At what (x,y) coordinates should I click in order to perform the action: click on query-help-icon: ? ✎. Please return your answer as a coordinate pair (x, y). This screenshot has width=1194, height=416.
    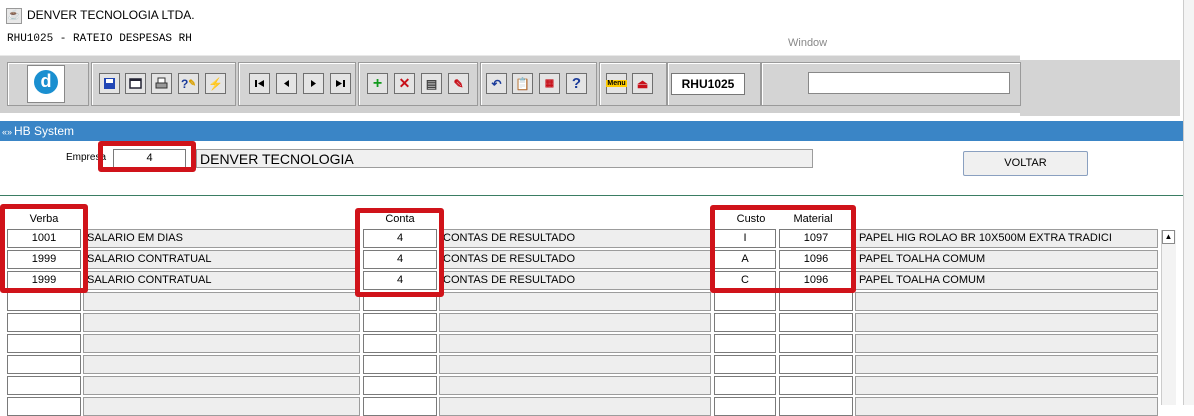
    Looking at the image, I should click on (188, 83).